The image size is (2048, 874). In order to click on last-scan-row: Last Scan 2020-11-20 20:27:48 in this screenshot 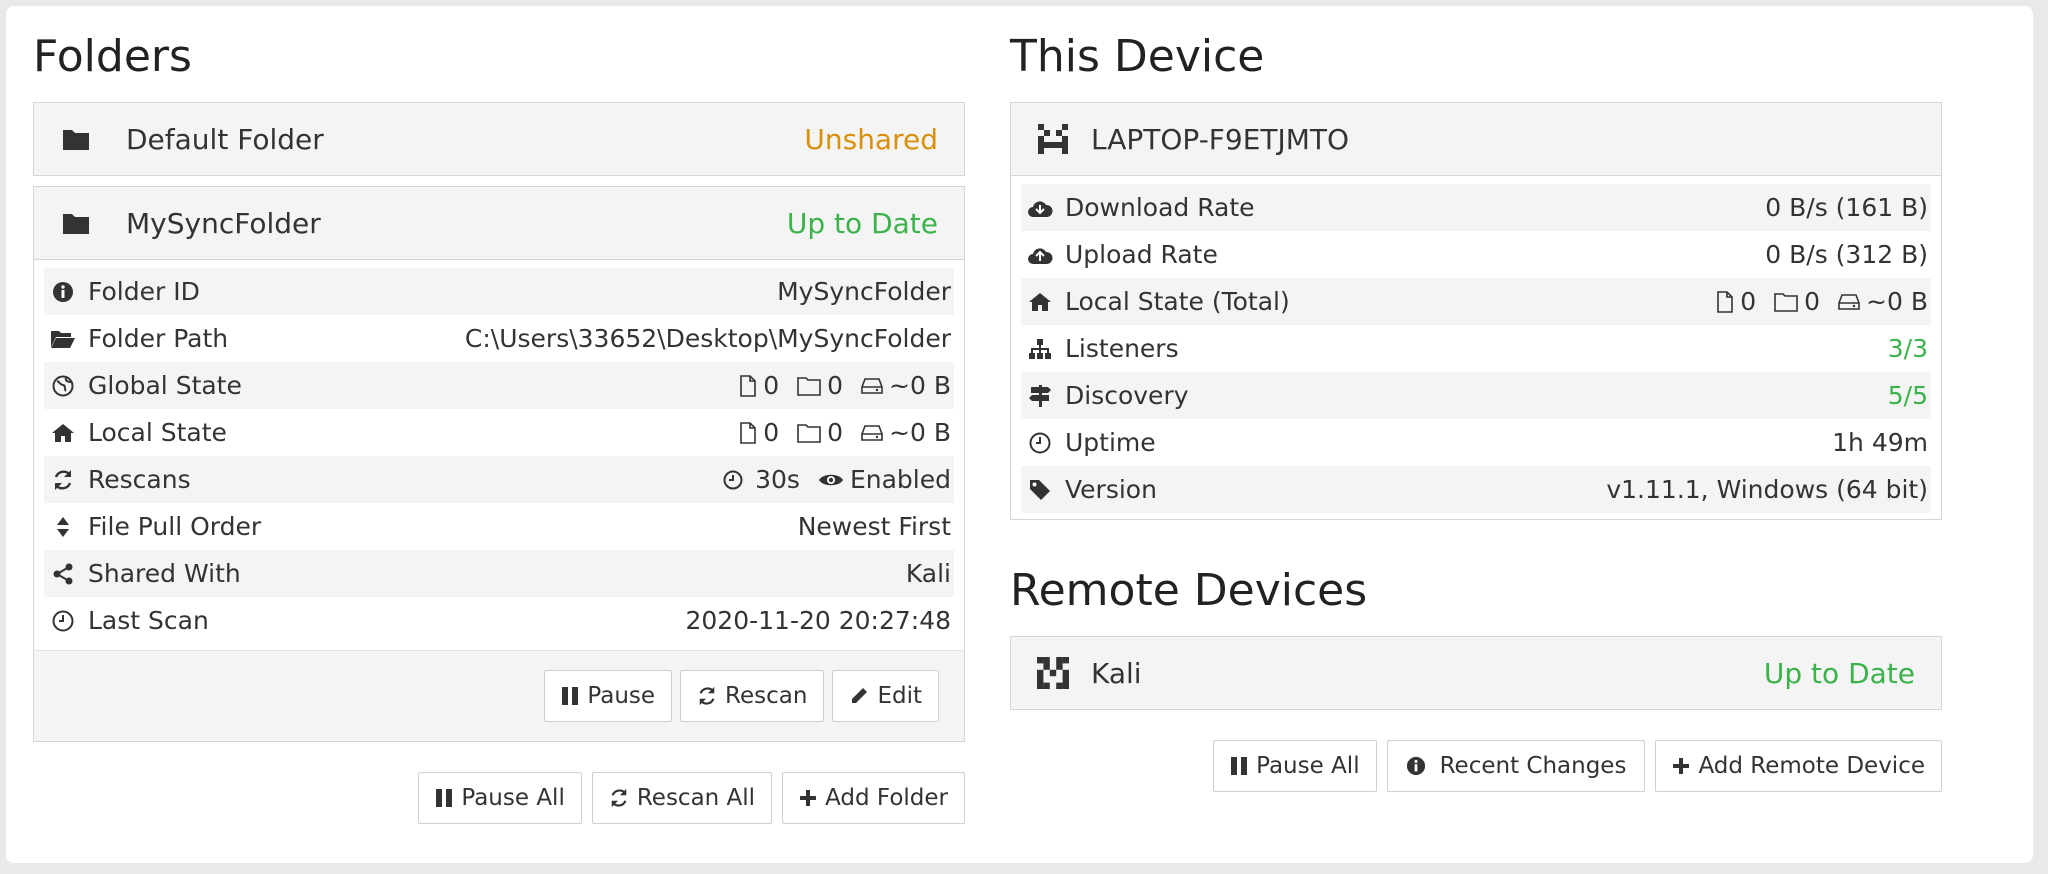, I will do `click(499, 620)`.